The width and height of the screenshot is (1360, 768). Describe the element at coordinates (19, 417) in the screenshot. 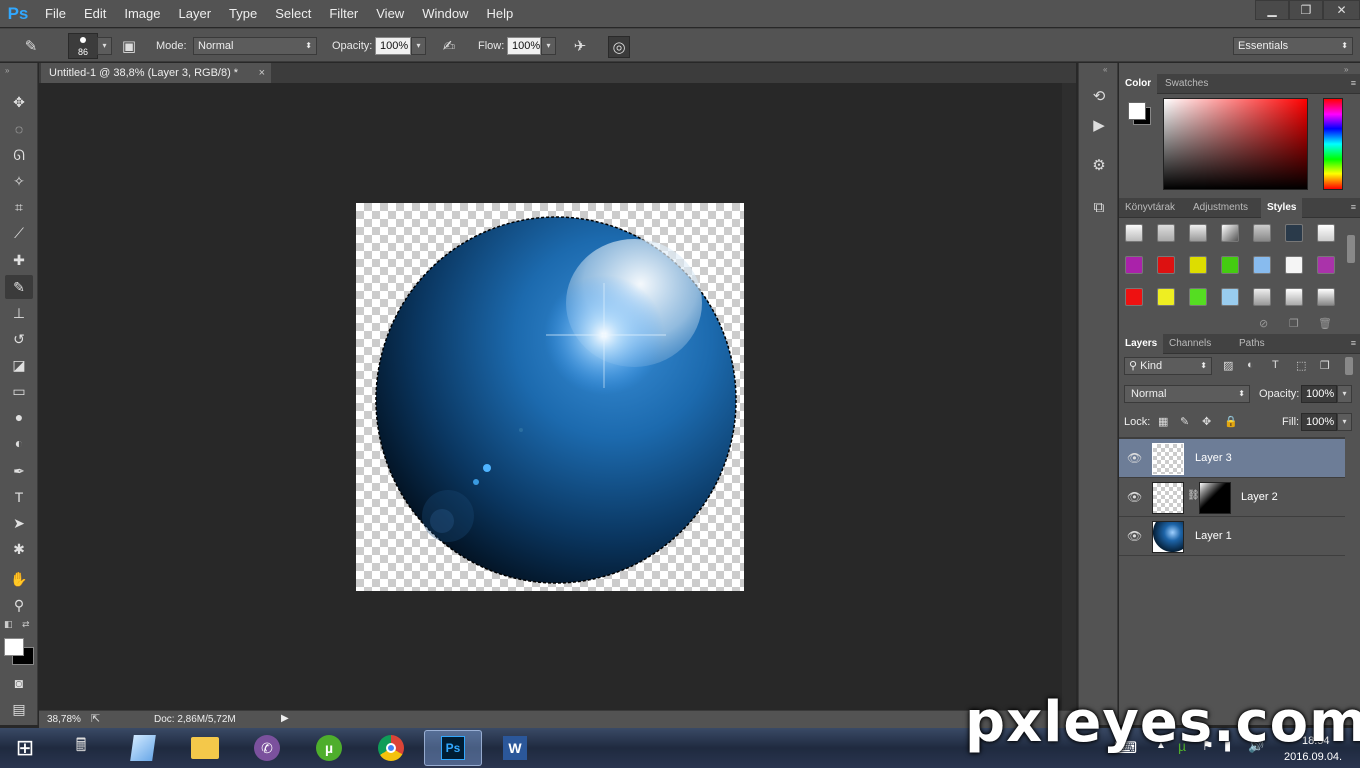

I see `blur-tool-icon: ●` at that location.